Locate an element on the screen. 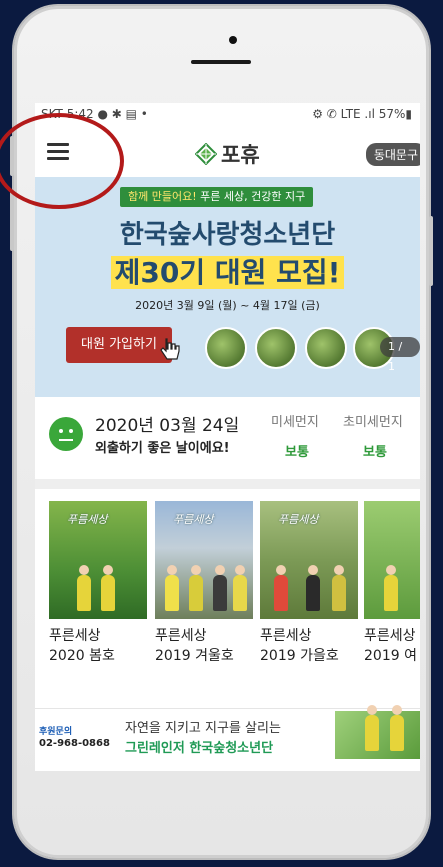 This screenshot has height=867, width=443. donation-line2: 그린레인저 한국숲청소년단 is located at coordinates (199, 748).